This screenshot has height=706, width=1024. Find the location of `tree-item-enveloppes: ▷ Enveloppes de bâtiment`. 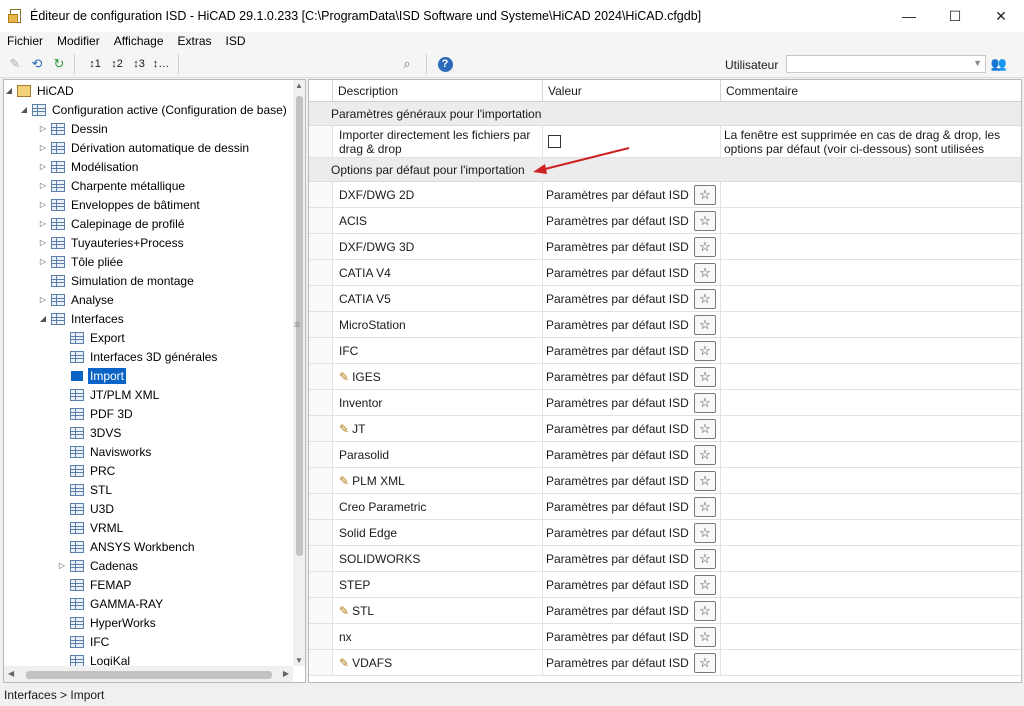

tree-item-enveloppes: ▷ Enveloppes de bâtiment is located at coordinates (120, 204).